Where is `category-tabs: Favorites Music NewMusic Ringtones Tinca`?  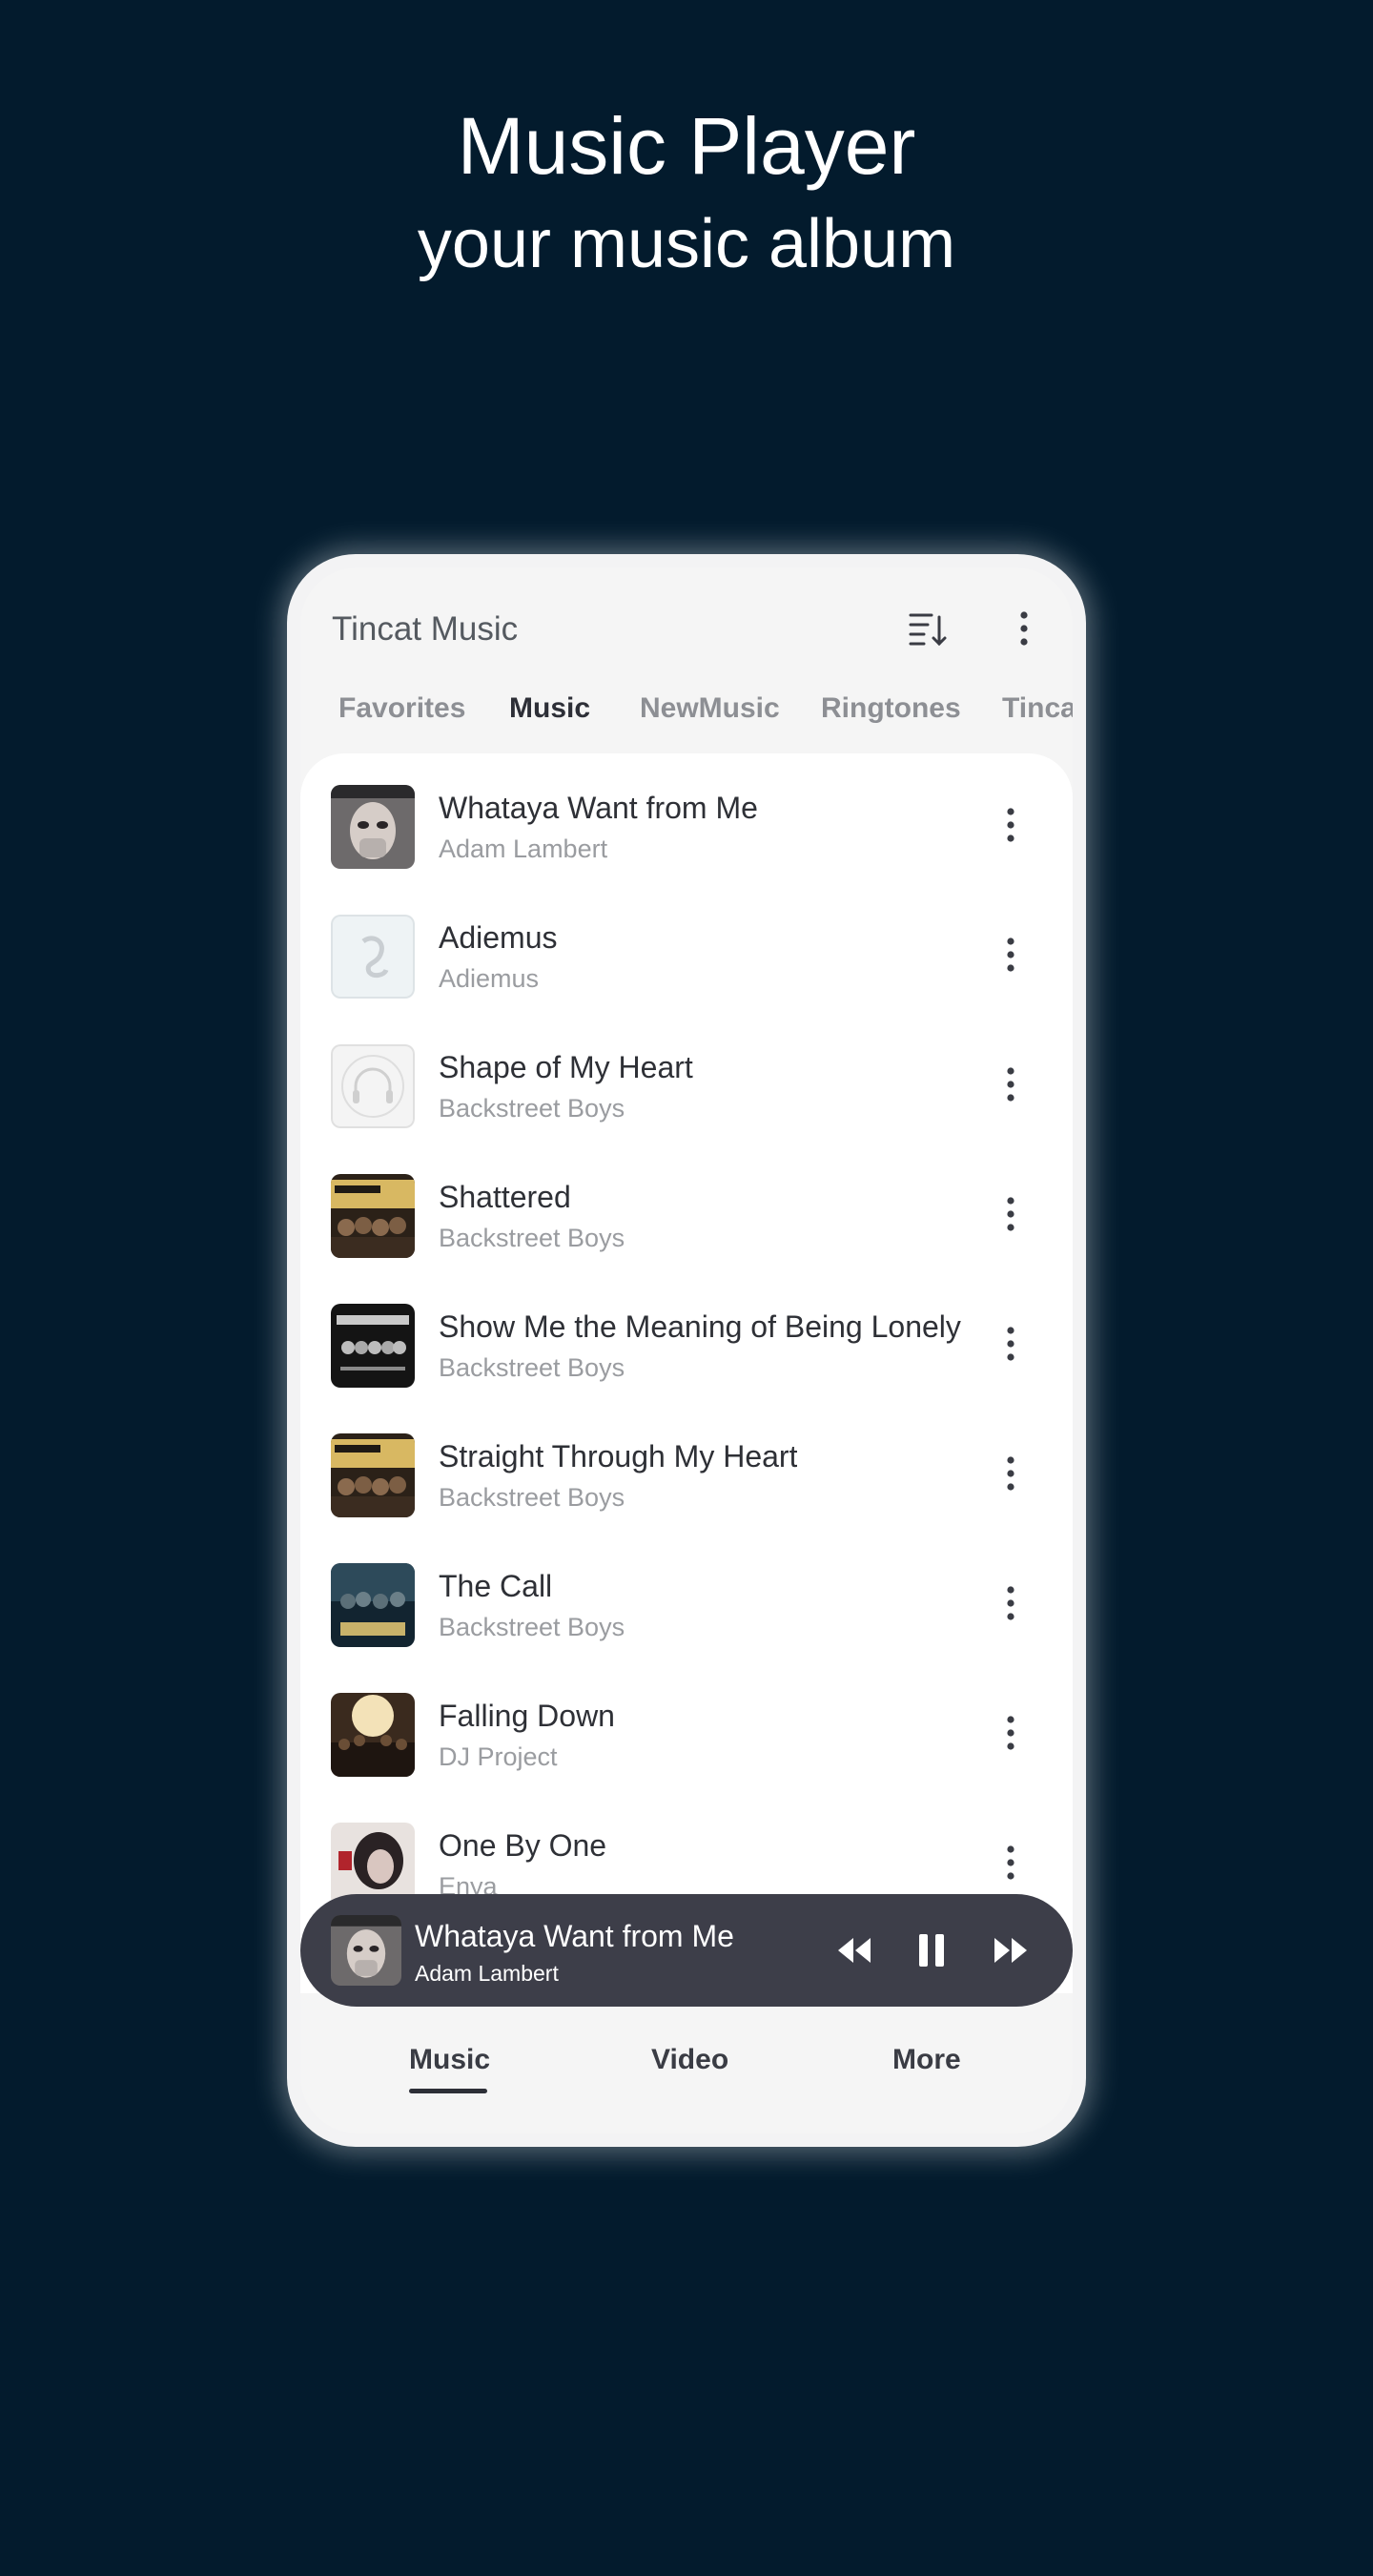
category-tabs: Favorites Music NewMusic Ringtones Tinca is located at coordinates (686, 710).